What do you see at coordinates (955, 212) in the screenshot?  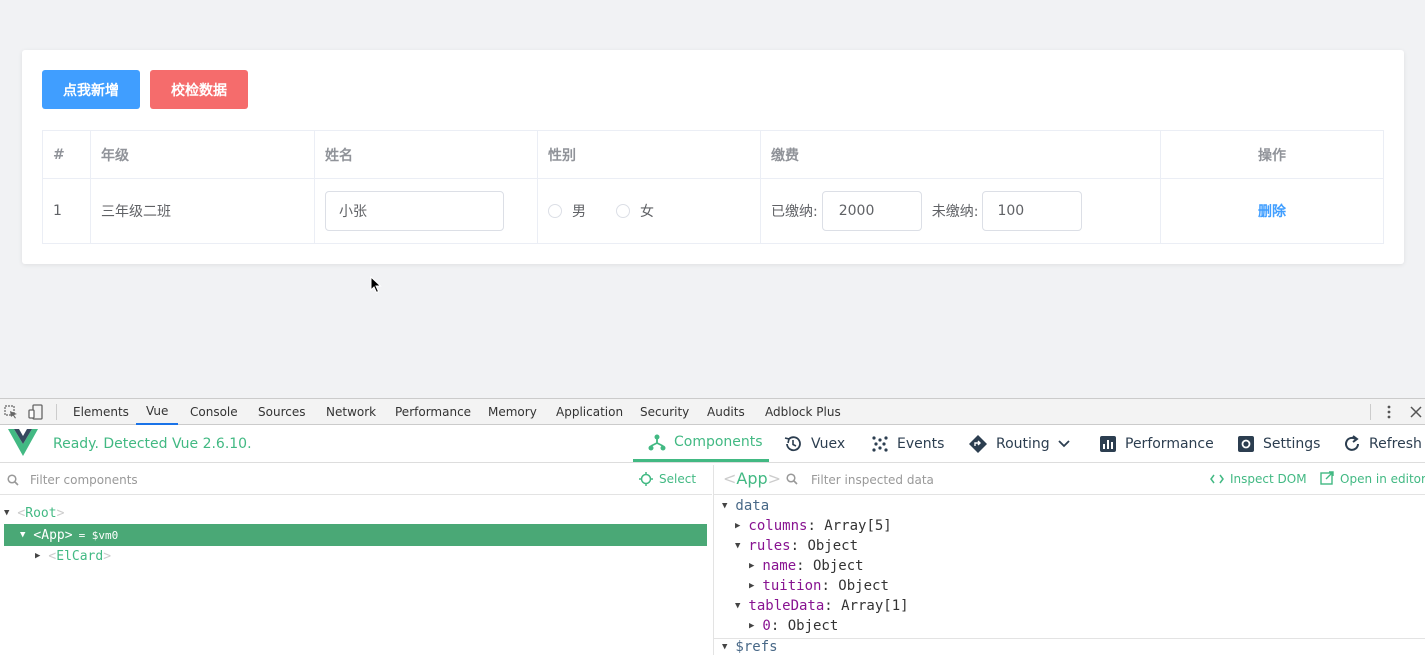 I see `unpaid-label: 未缴纳:` at bounding box center [955, 212].